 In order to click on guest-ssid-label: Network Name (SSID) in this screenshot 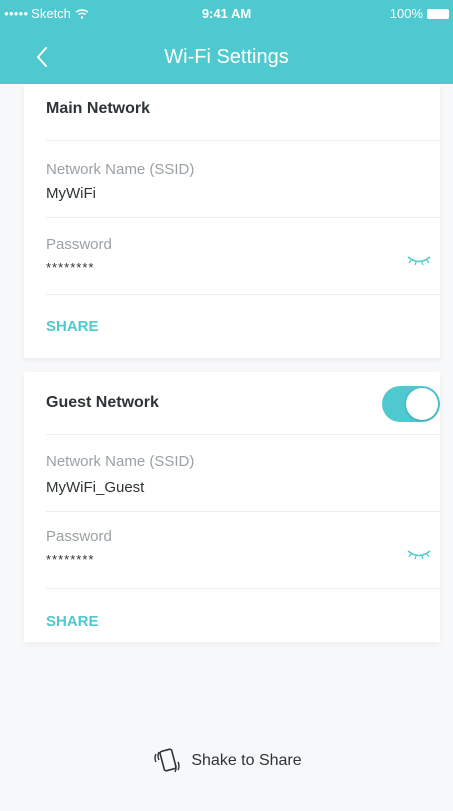, I will do `click(120, 461)`.